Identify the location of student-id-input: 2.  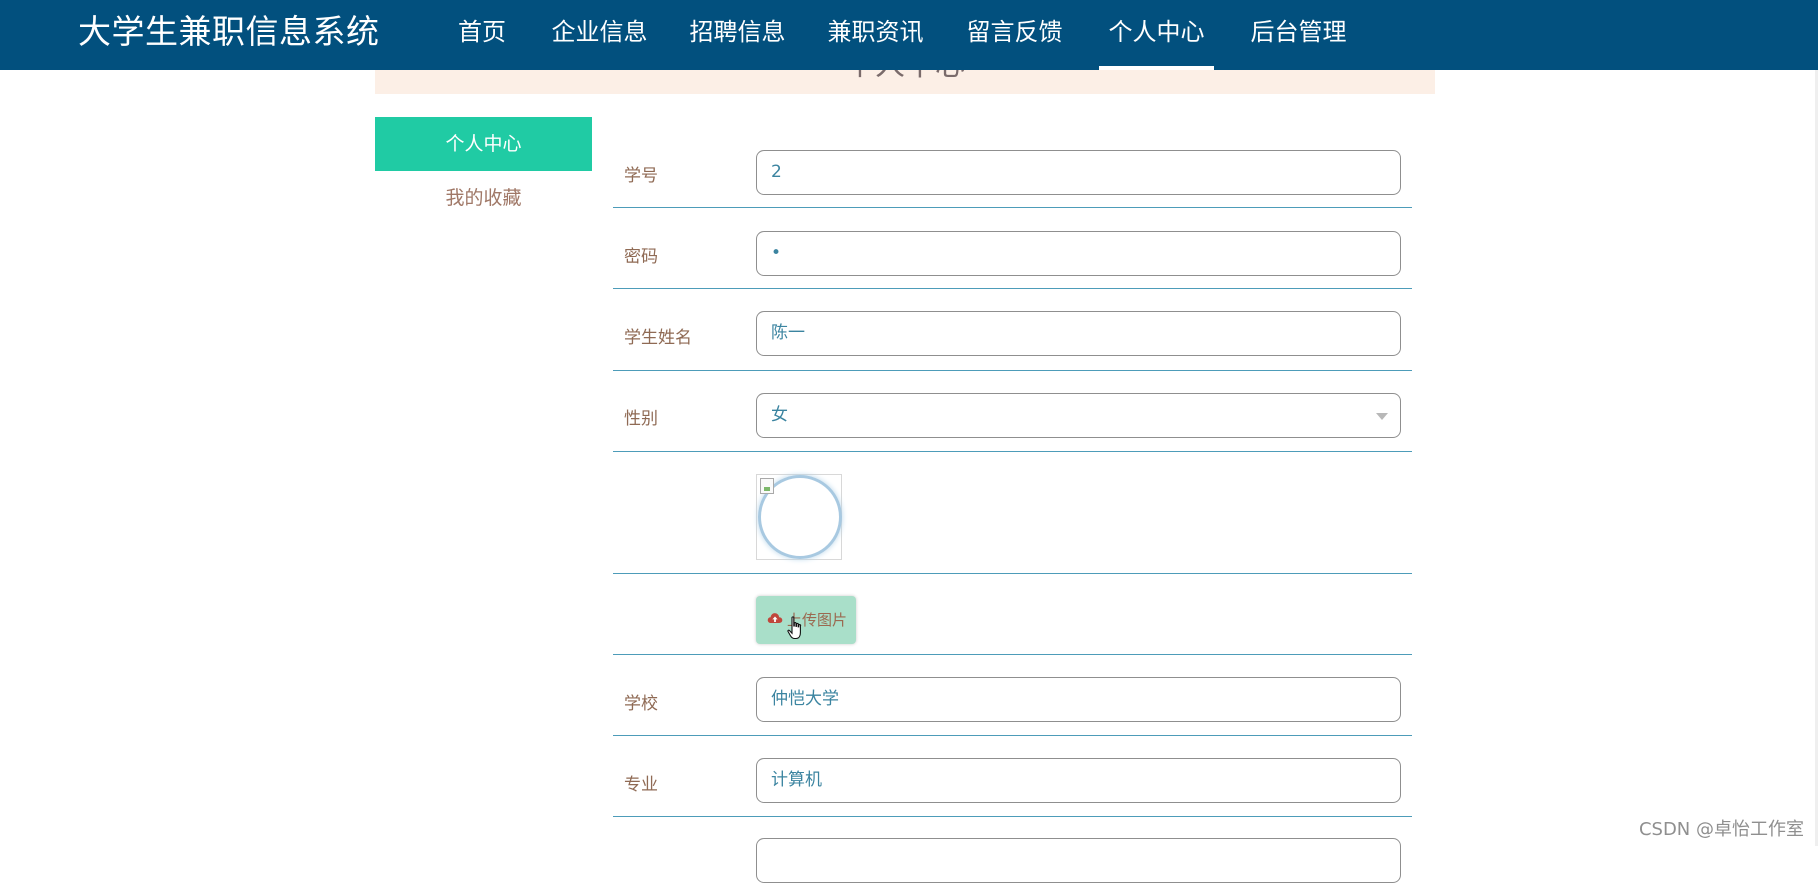
(1078, 172).